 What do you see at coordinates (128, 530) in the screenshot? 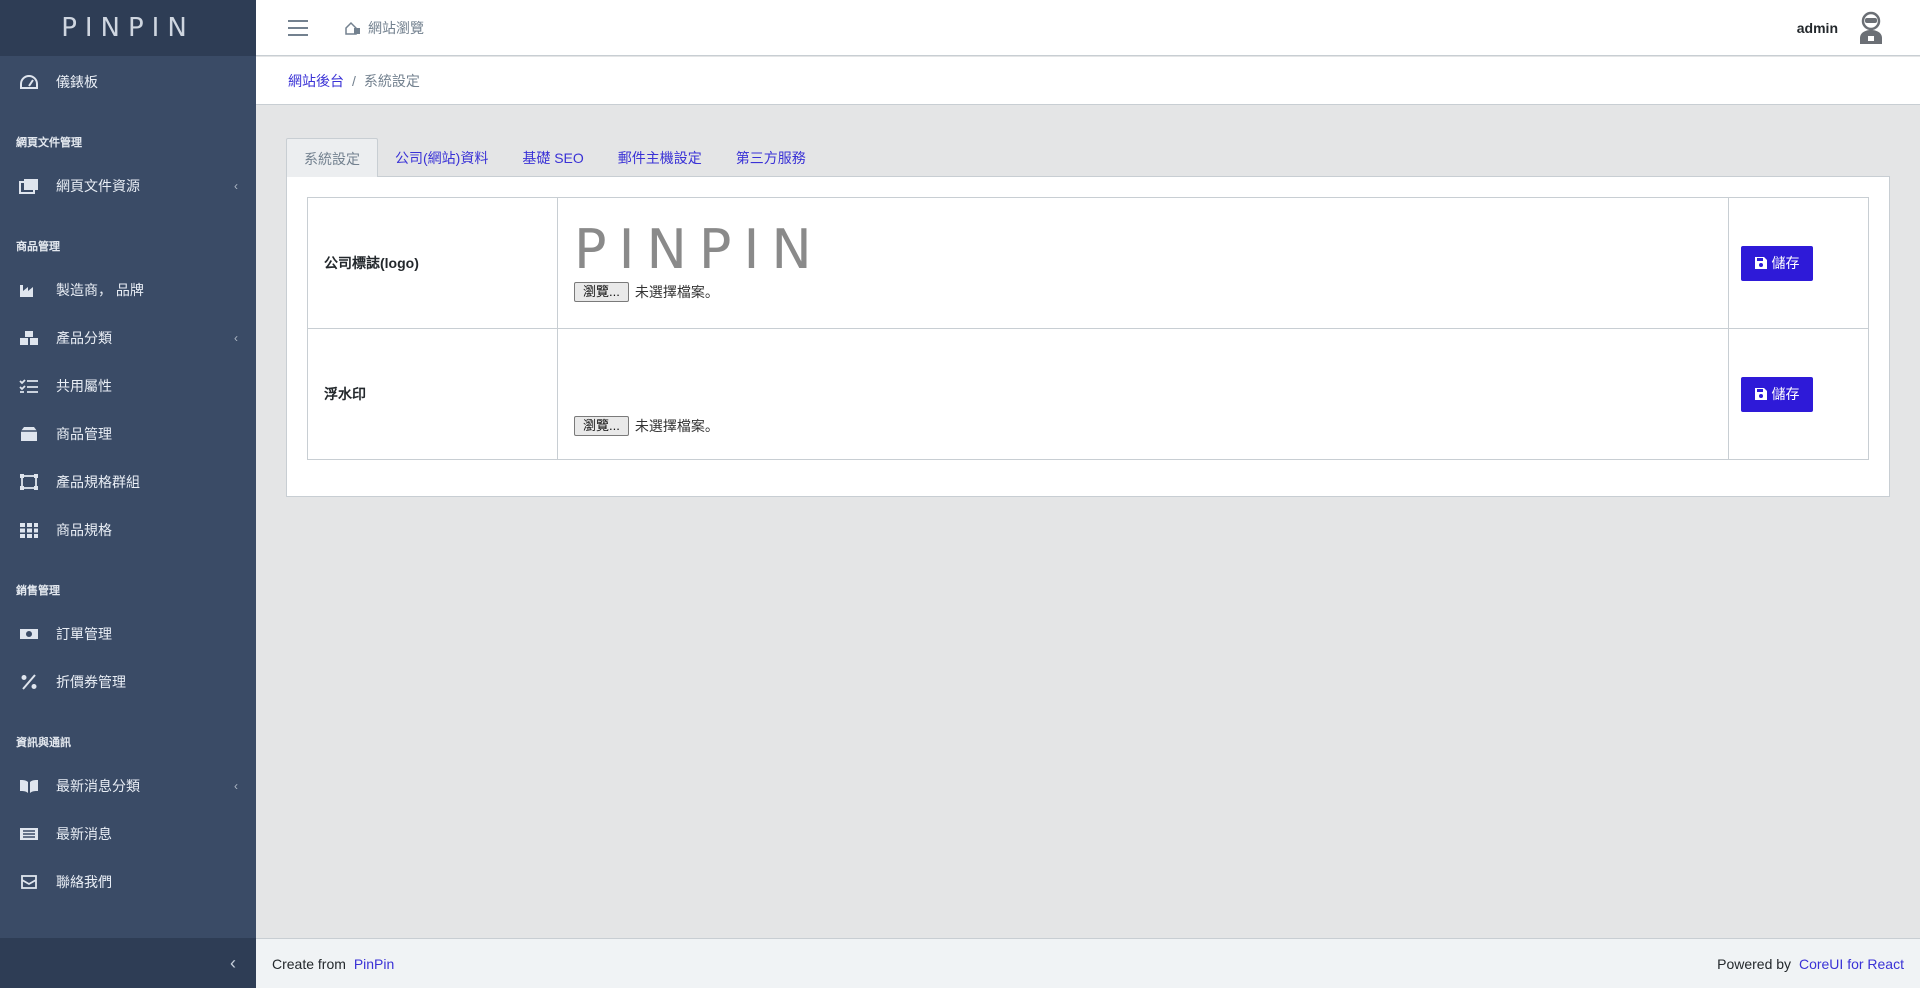
I see `sidebar-item-specs: 商品規格` at bounding box center [128, 530].